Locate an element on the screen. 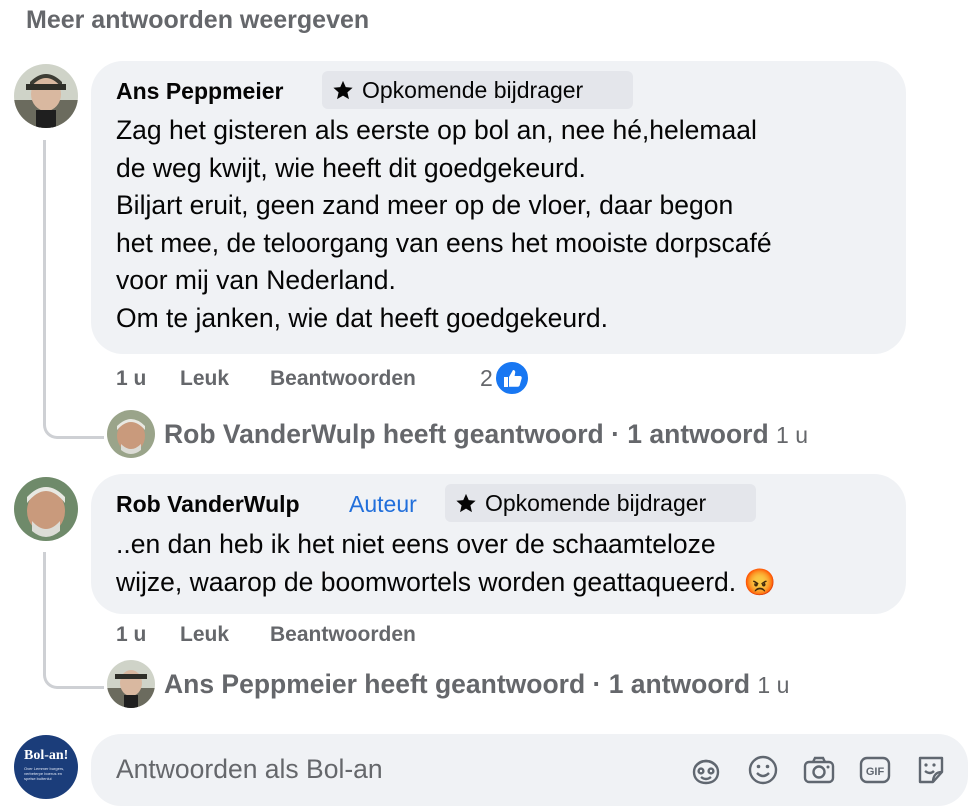  reply-input: Antwoorden als Bol-an GIF is located at coordinates (529, 770).